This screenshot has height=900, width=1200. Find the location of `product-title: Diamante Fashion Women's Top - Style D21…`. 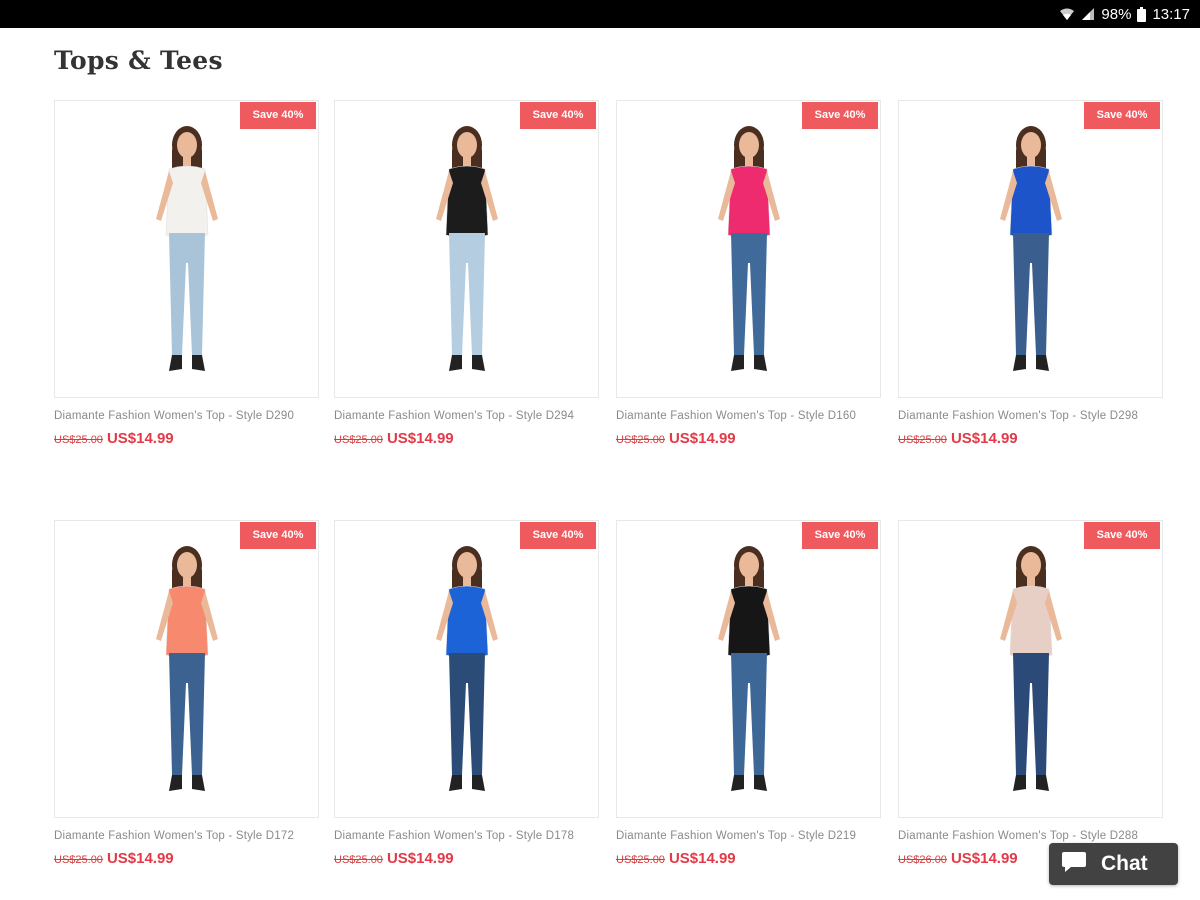

product-title: Diamante Fashion Women's Top - Style D21… is located at coordinates (748, 836).